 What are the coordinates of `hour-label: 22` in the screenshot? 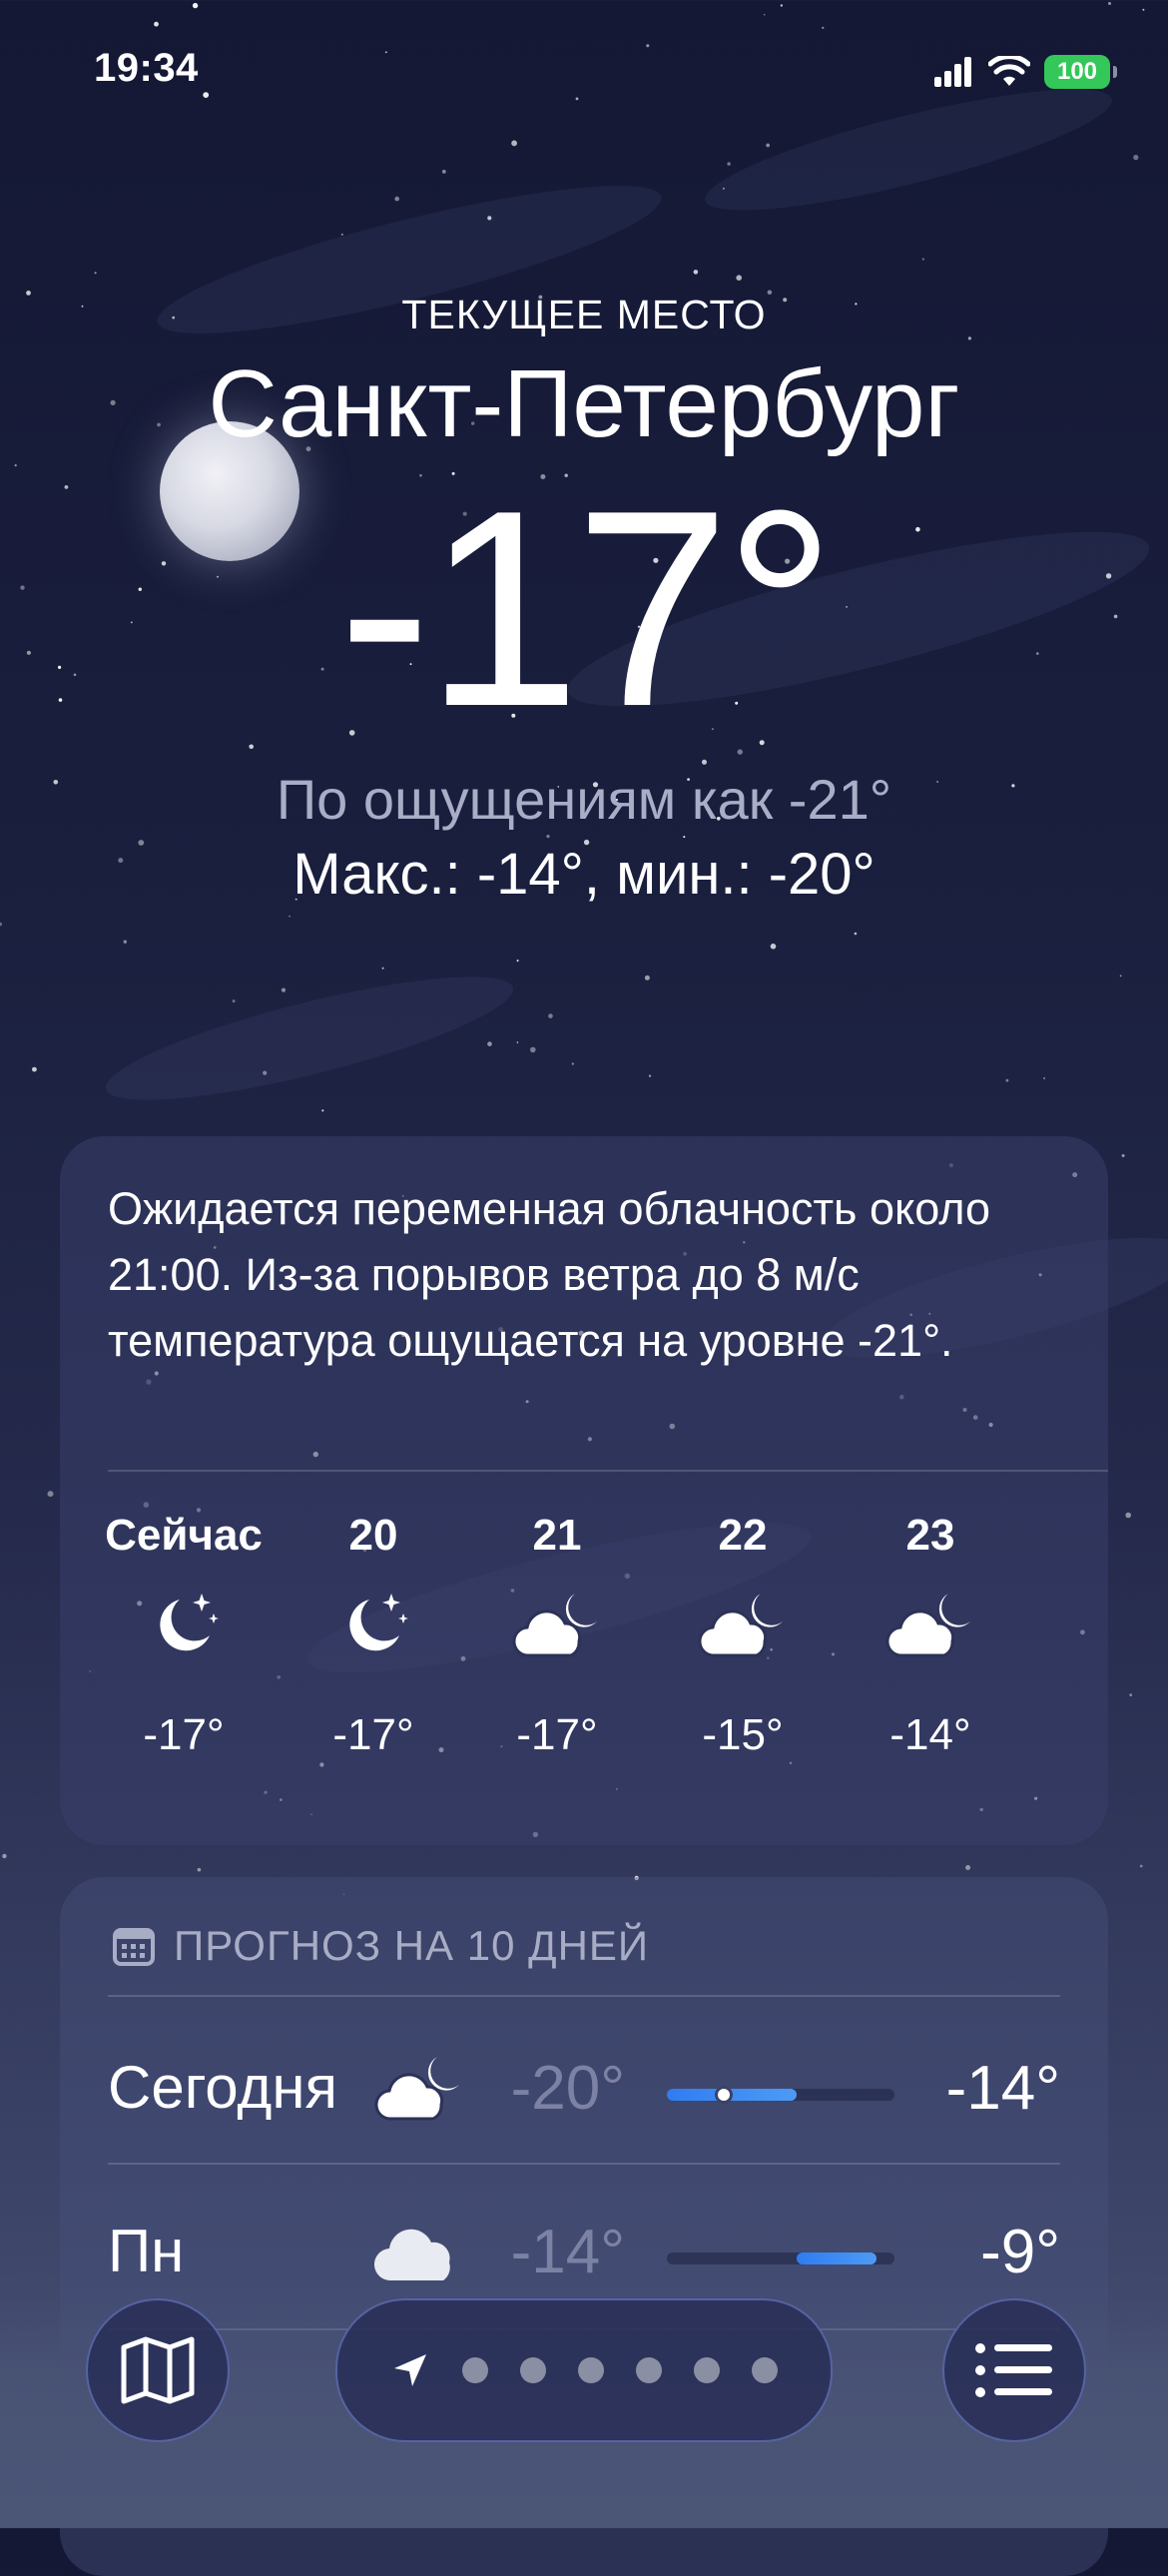 It's located at (743, 1536).